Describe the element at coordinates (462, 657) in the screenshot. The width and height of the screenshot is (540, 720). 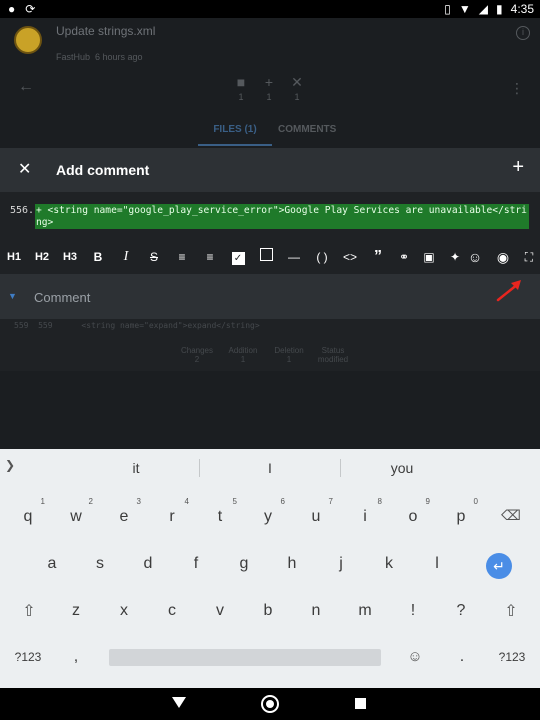
I see `key-period: .` at that location.